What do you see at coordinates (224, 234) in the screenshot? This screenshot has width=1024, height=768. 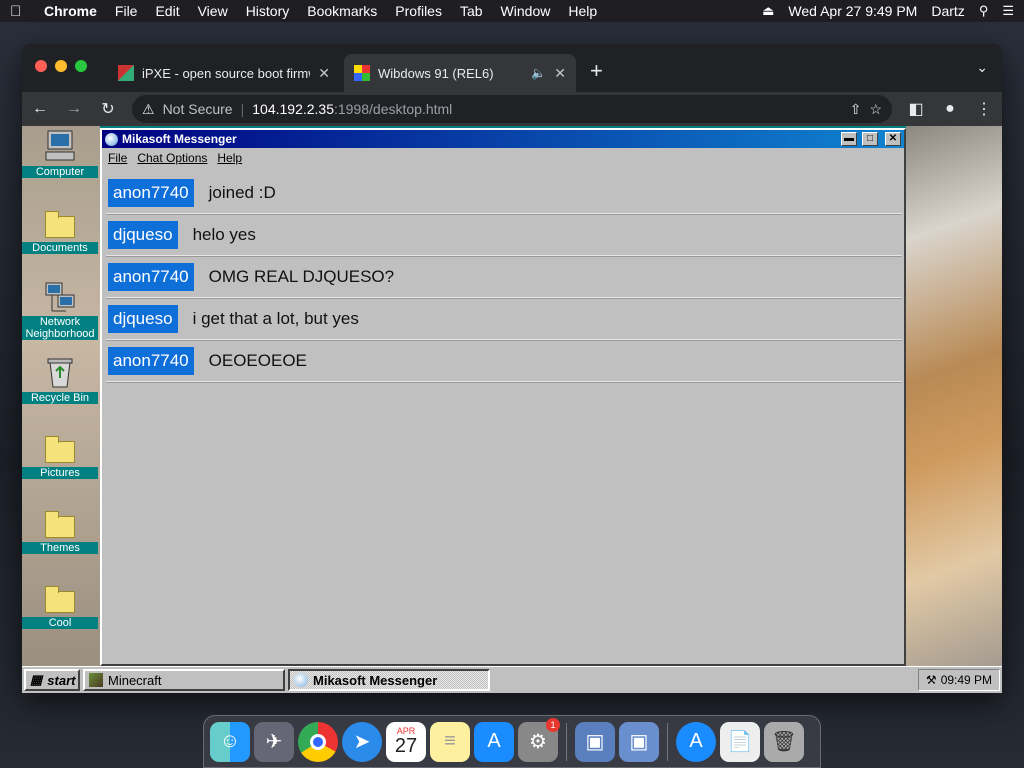 I see `chat-text: helo yes` at bounding box center [224, 234].